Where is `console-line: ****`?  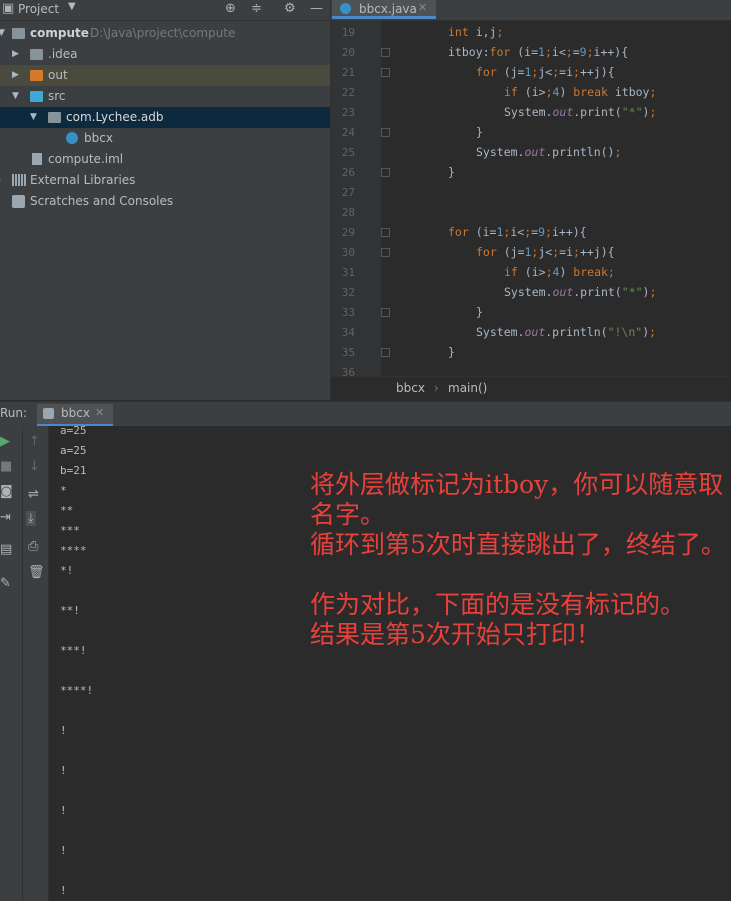
console-line: **** is located at coordinates (73, 550).